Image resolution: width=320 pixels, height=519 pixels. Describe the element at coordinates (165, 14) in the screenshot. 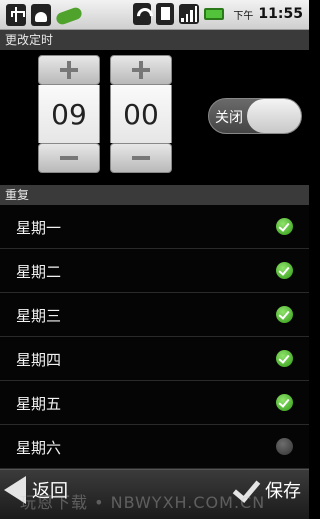

I see `sd-card-icon` at that location.